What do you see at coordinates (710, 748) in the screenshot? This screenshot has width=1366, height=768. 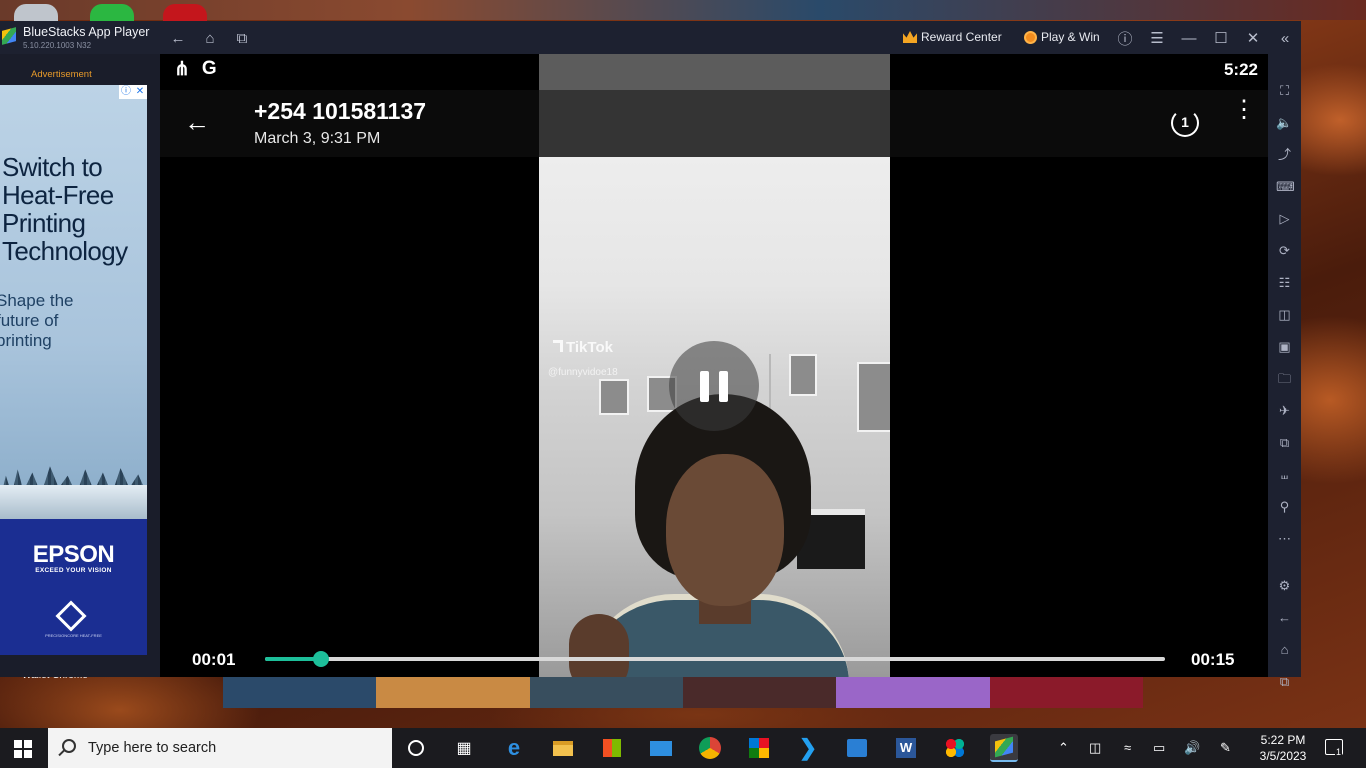 I see `chrome-icon` at bounding box center [710, 748].